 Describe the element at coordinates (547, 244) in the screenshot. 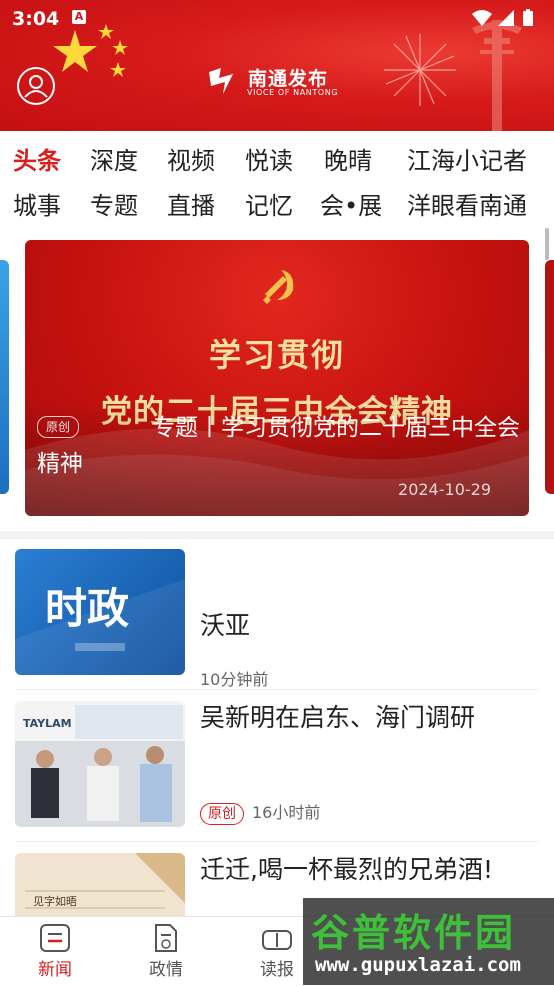

I see `scrollbar` at that location.